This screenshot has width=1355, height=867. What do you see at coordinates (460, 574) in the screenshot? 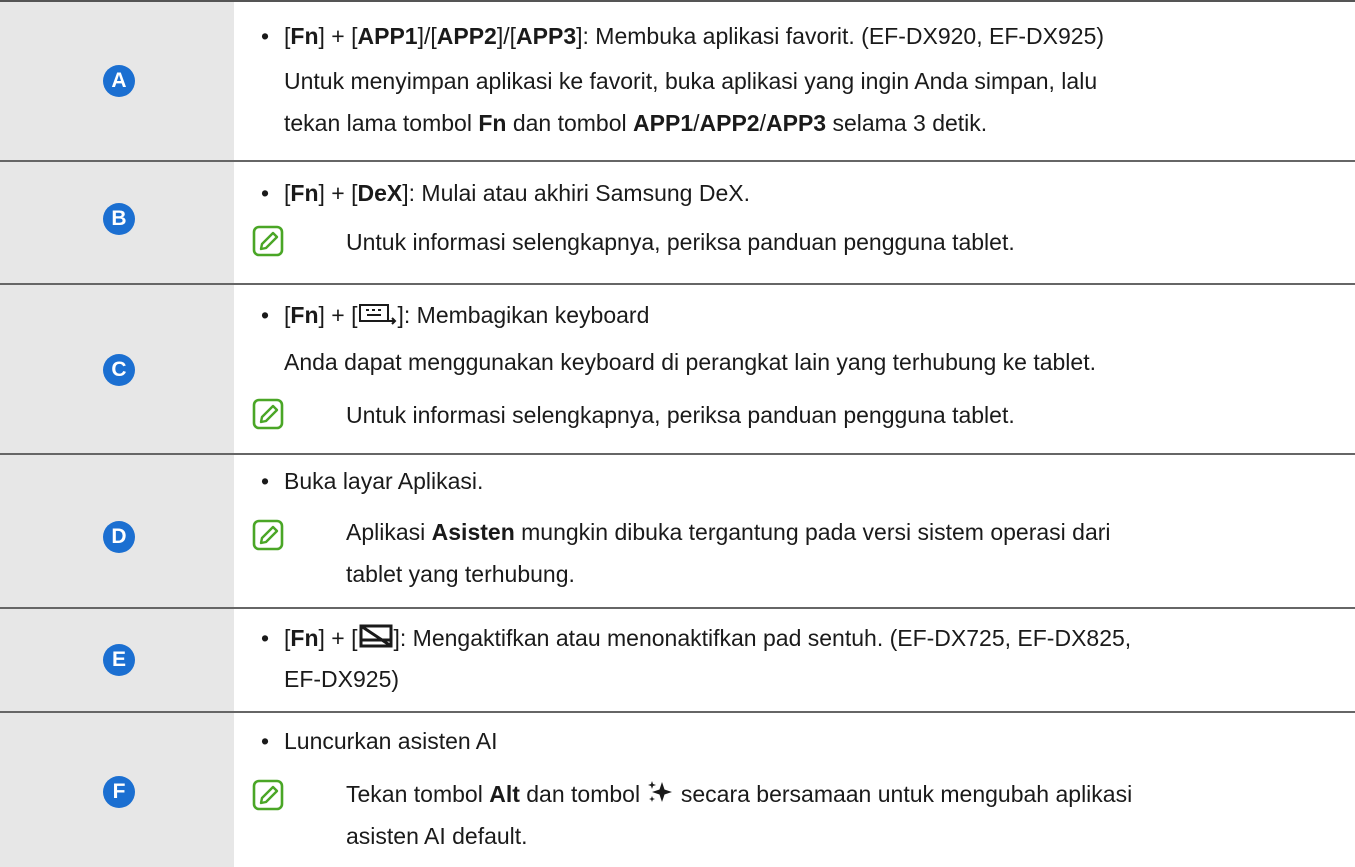
I see `note-text: tablet yang terhubung.` at bounding box center [460, 574].